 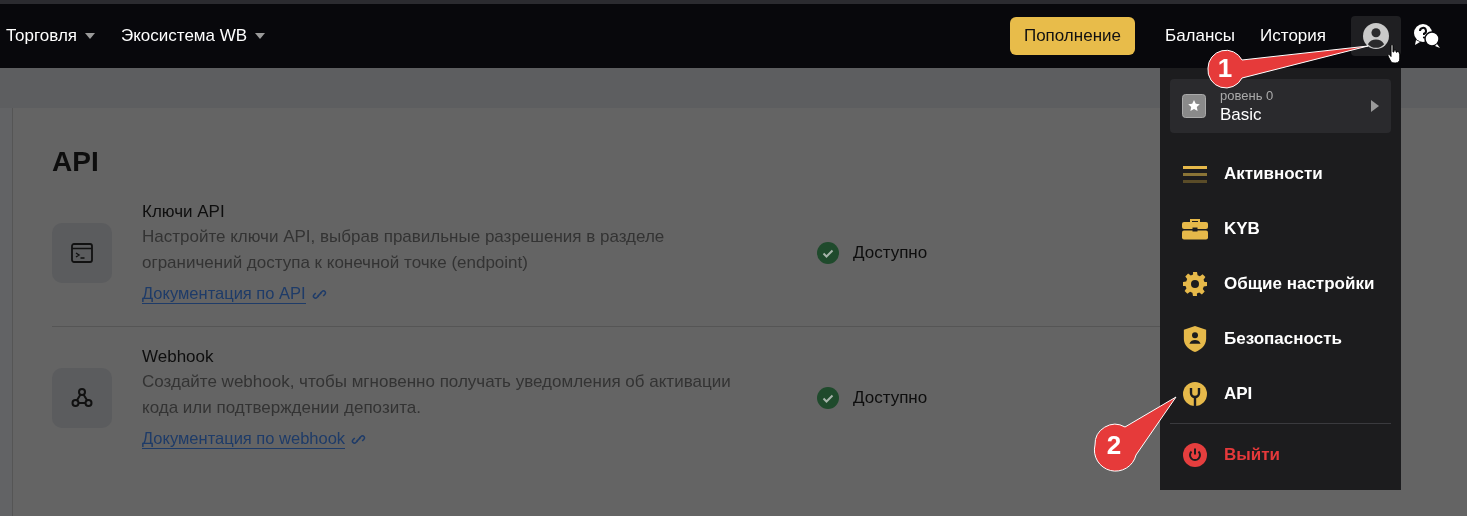 I want to click on profile-button, so click(x=1376, y=36).